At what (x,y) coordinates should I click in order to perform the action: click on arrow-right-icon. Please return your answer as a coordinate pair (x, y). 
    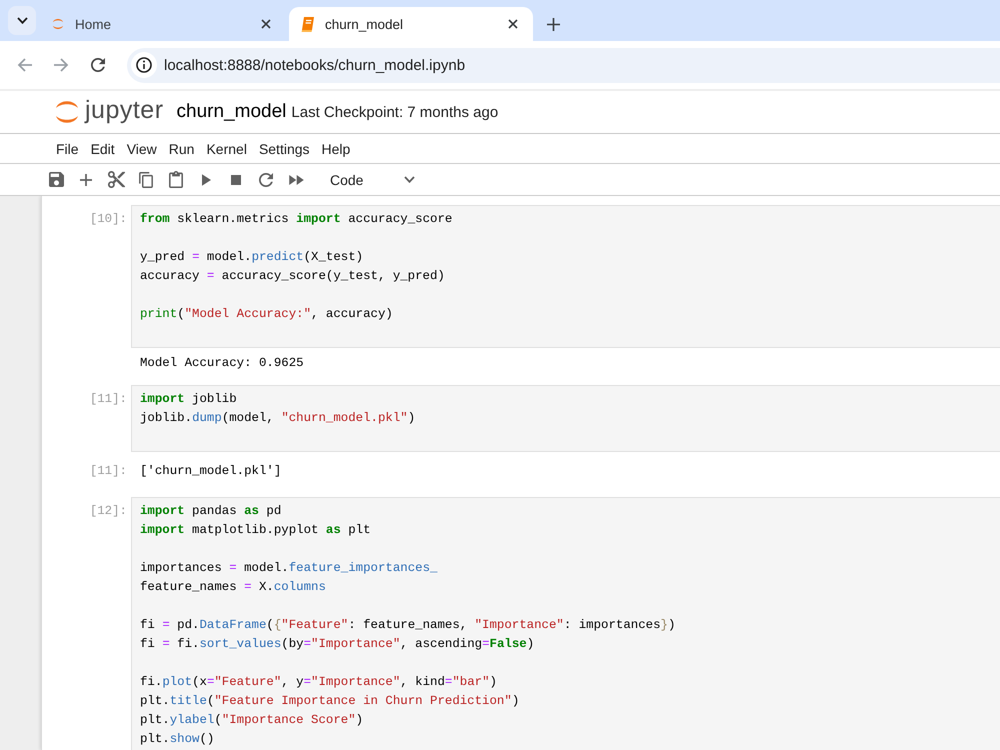
    Looking at the image, I should click on (61, 65).